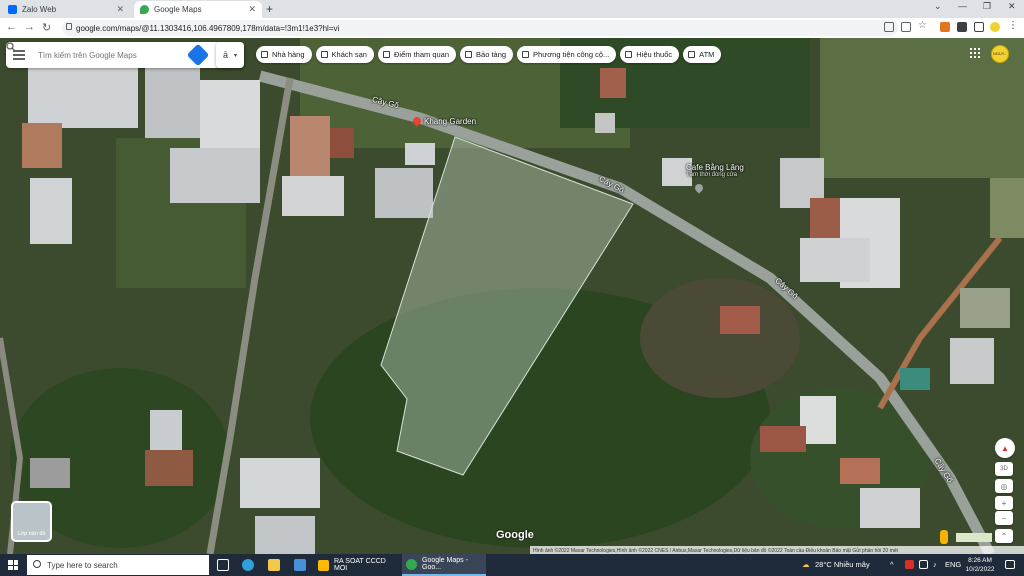  I want to click on chip-label: Bảo tàng, so click(491, 54).